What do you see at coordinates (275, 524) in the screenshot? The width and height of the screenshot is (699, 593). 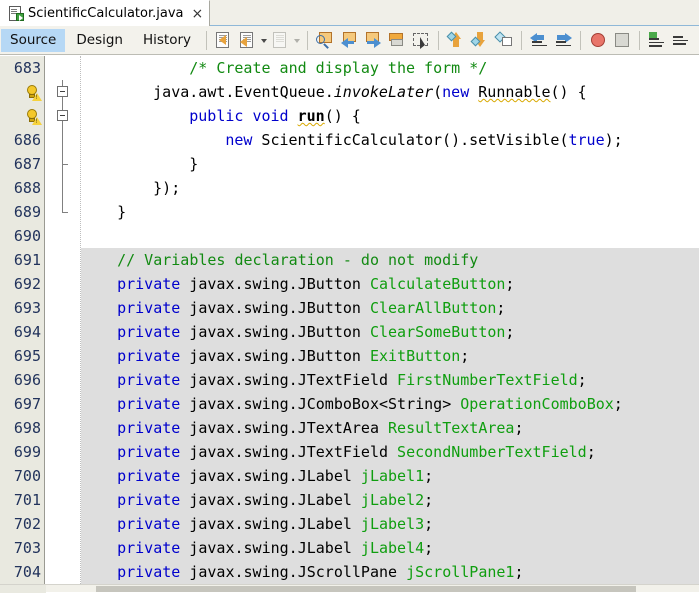 I see `code-line: private javax.swing.JLabel jLabel3;` at bounding box center [275, 524].